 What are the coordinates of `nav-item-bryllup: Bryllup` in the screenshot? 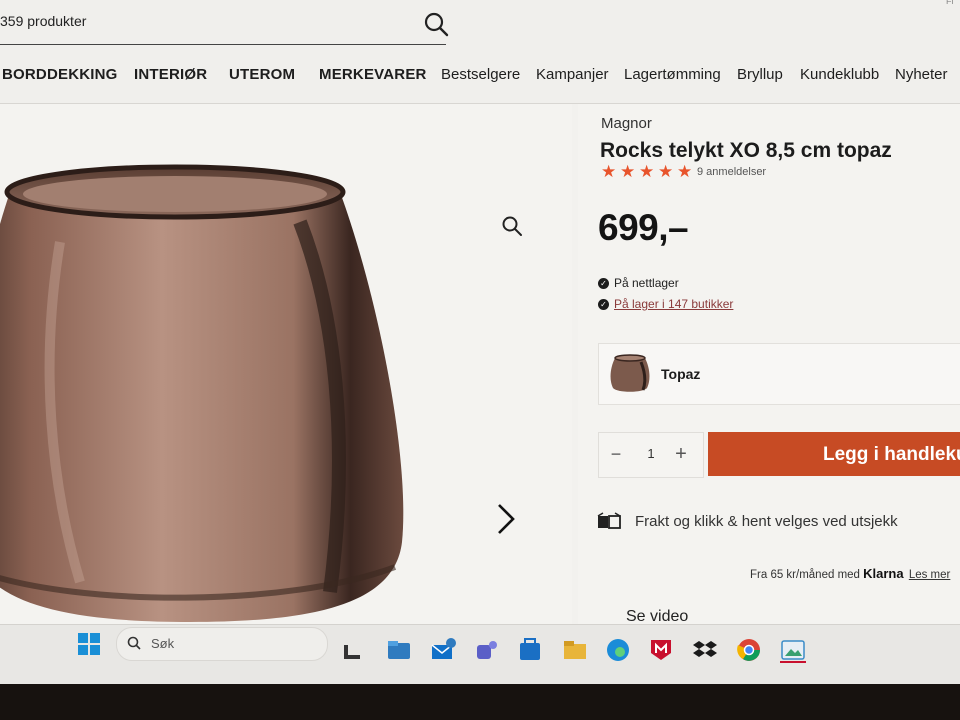 It's located at (760, 74).